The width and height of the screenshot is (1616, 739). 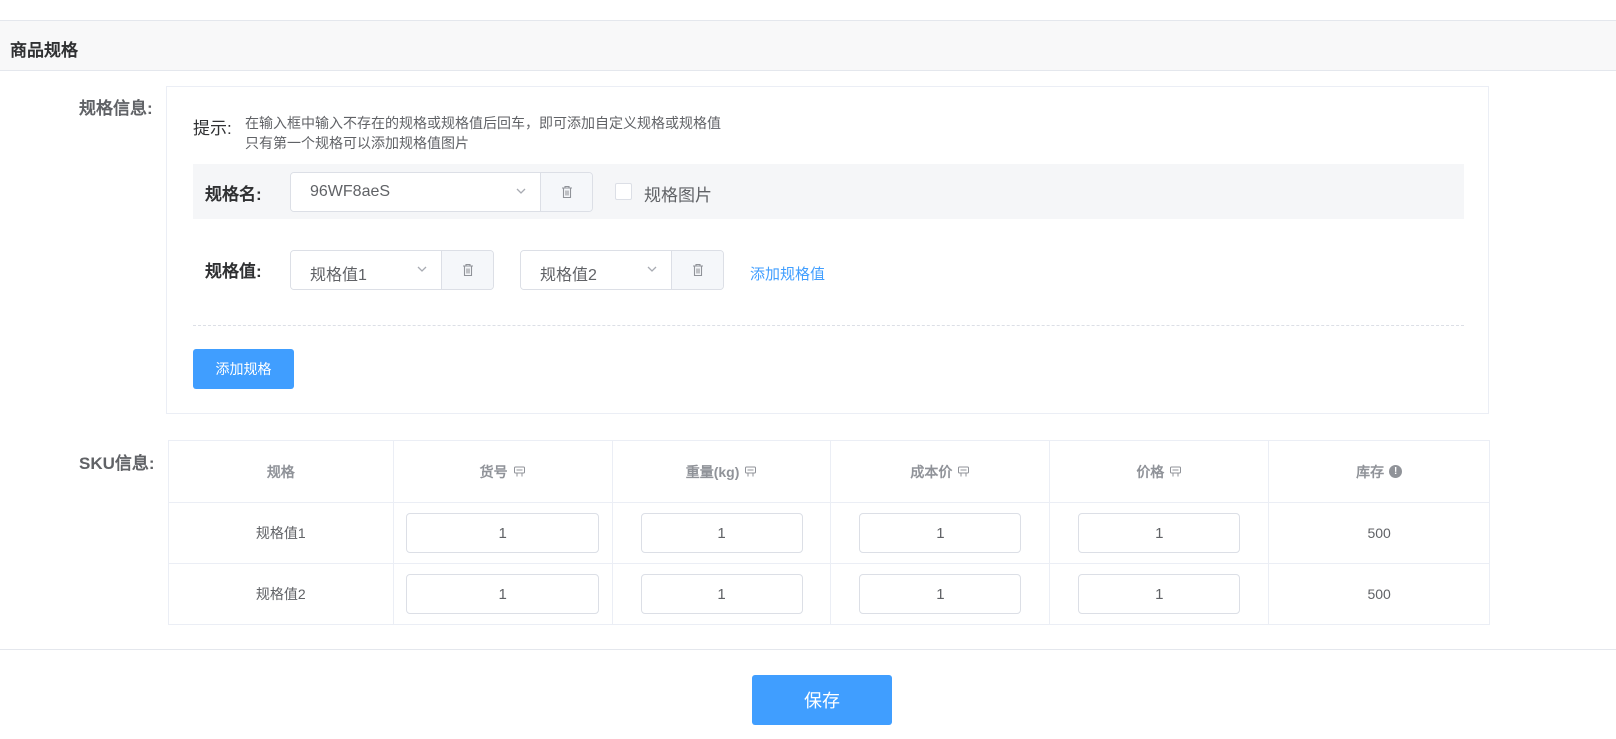 I want to click on table-row: 规格值1 1 1 1 1 500, so click(x=829, y=533).